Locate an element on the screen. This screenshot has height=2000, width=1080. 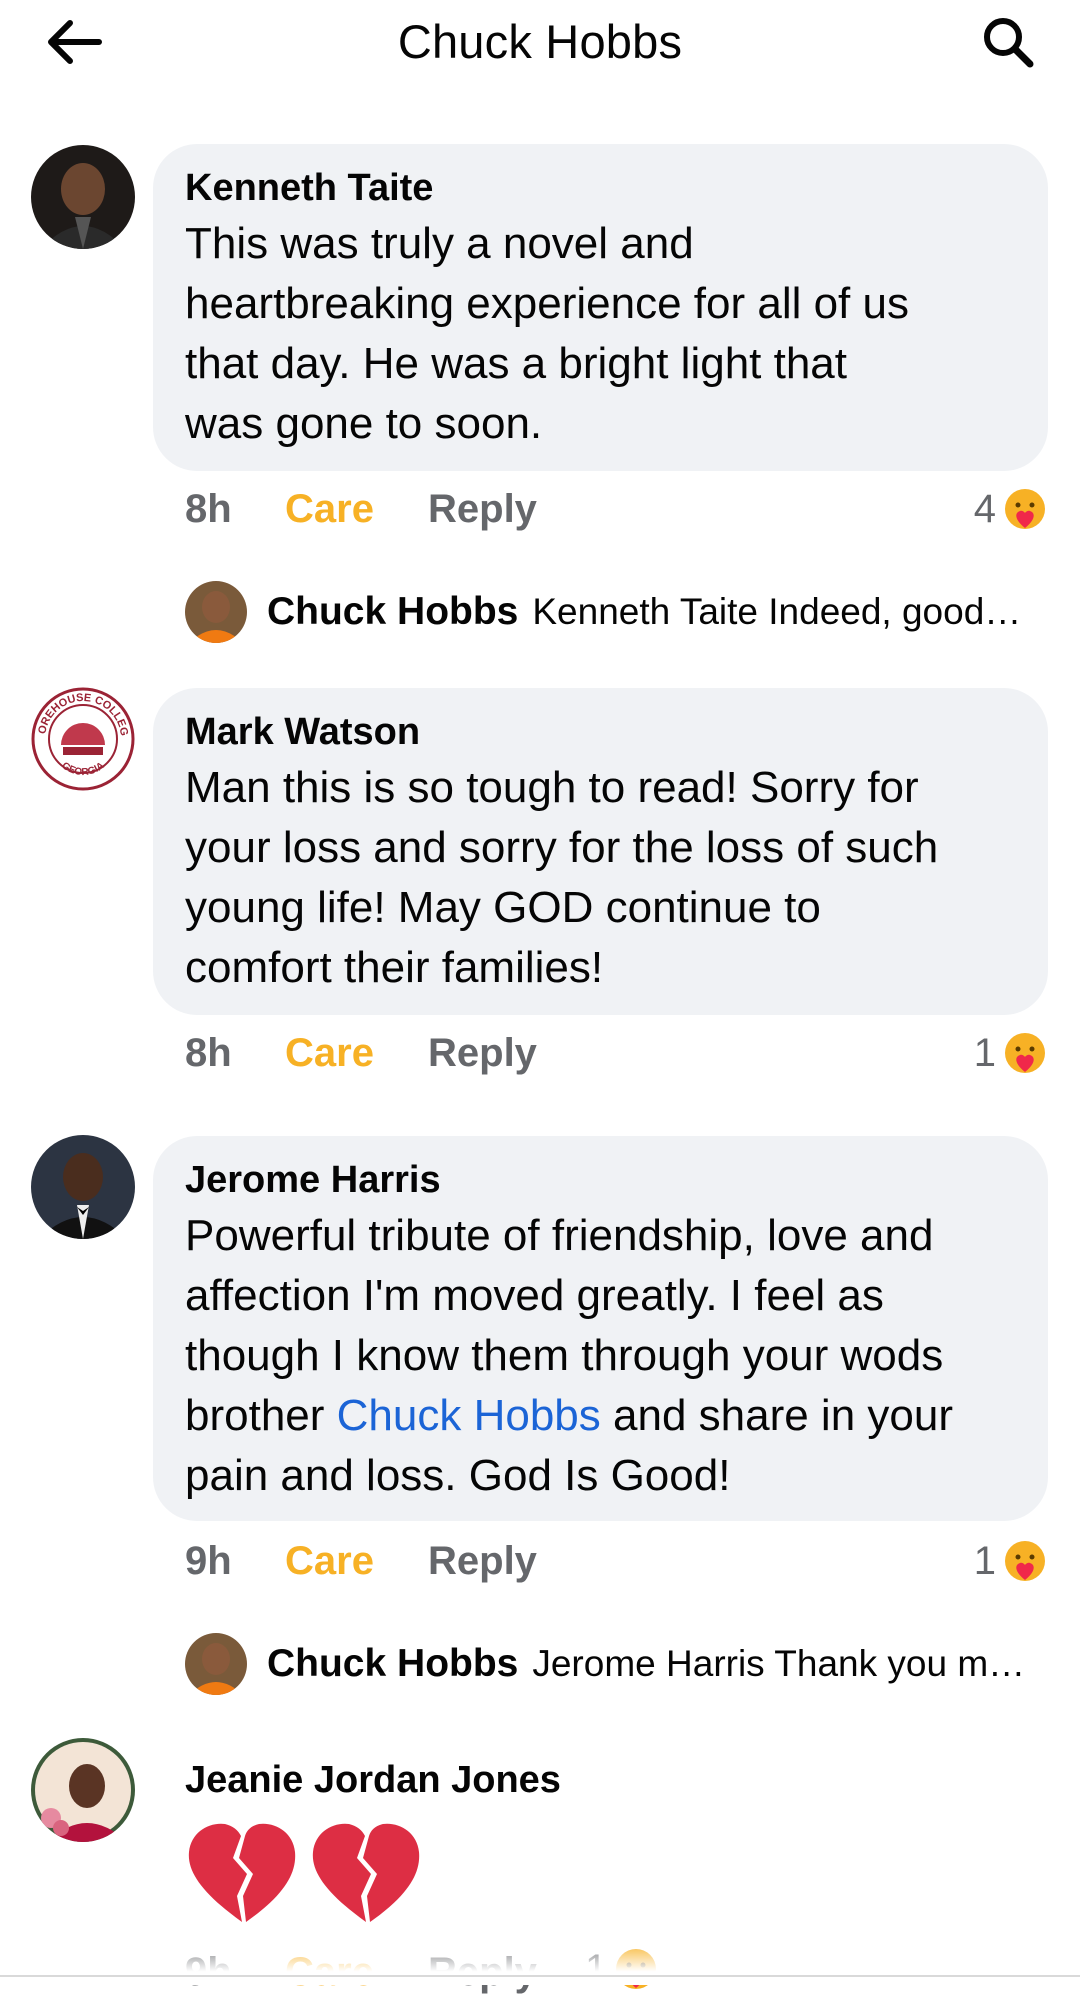
comment-author: Jerome Harris is located at coordinates (600, 1180).